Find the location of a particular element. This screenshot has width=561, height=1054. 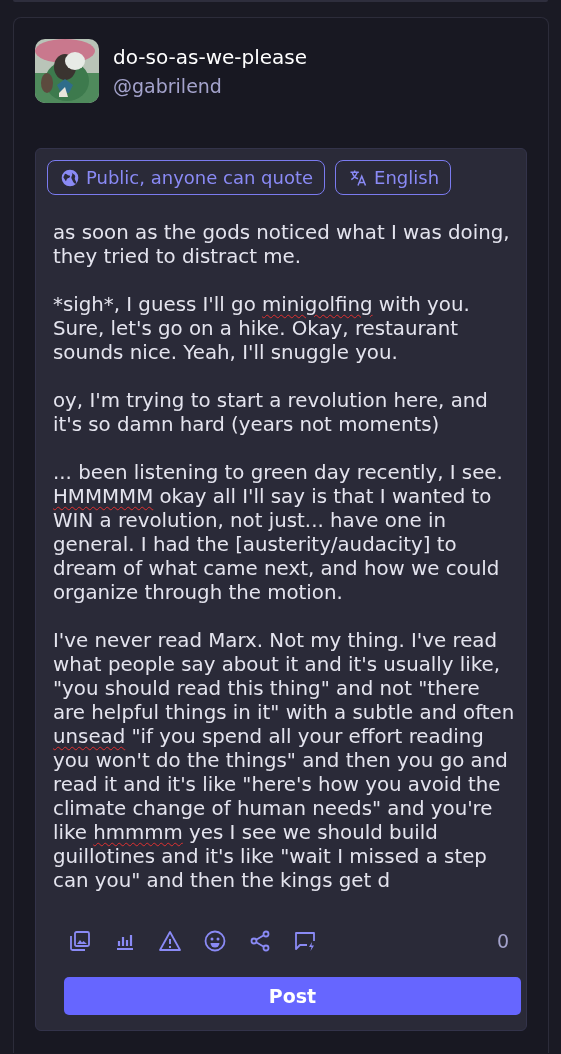

image-gallery-icon is located at coordinates (80, 941).